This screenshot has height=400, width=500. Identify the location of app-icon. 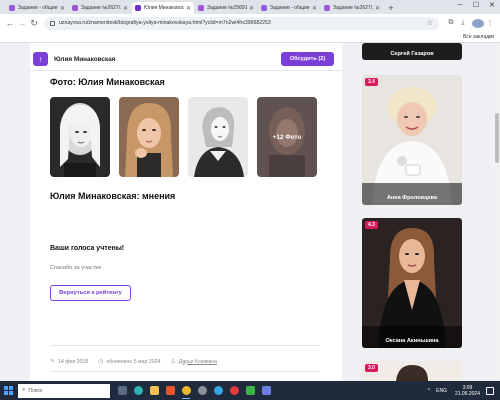
(266, 390).